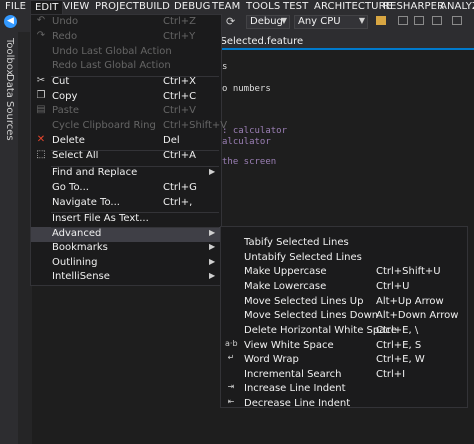 The height and width of the screenshot is (444, 474). Describe the element at coordinates (344, 272) in the screenshot. I see `advanced-menu-item-make-uppercase: Make Uppercase Ctrl+Shift+U` at that location.